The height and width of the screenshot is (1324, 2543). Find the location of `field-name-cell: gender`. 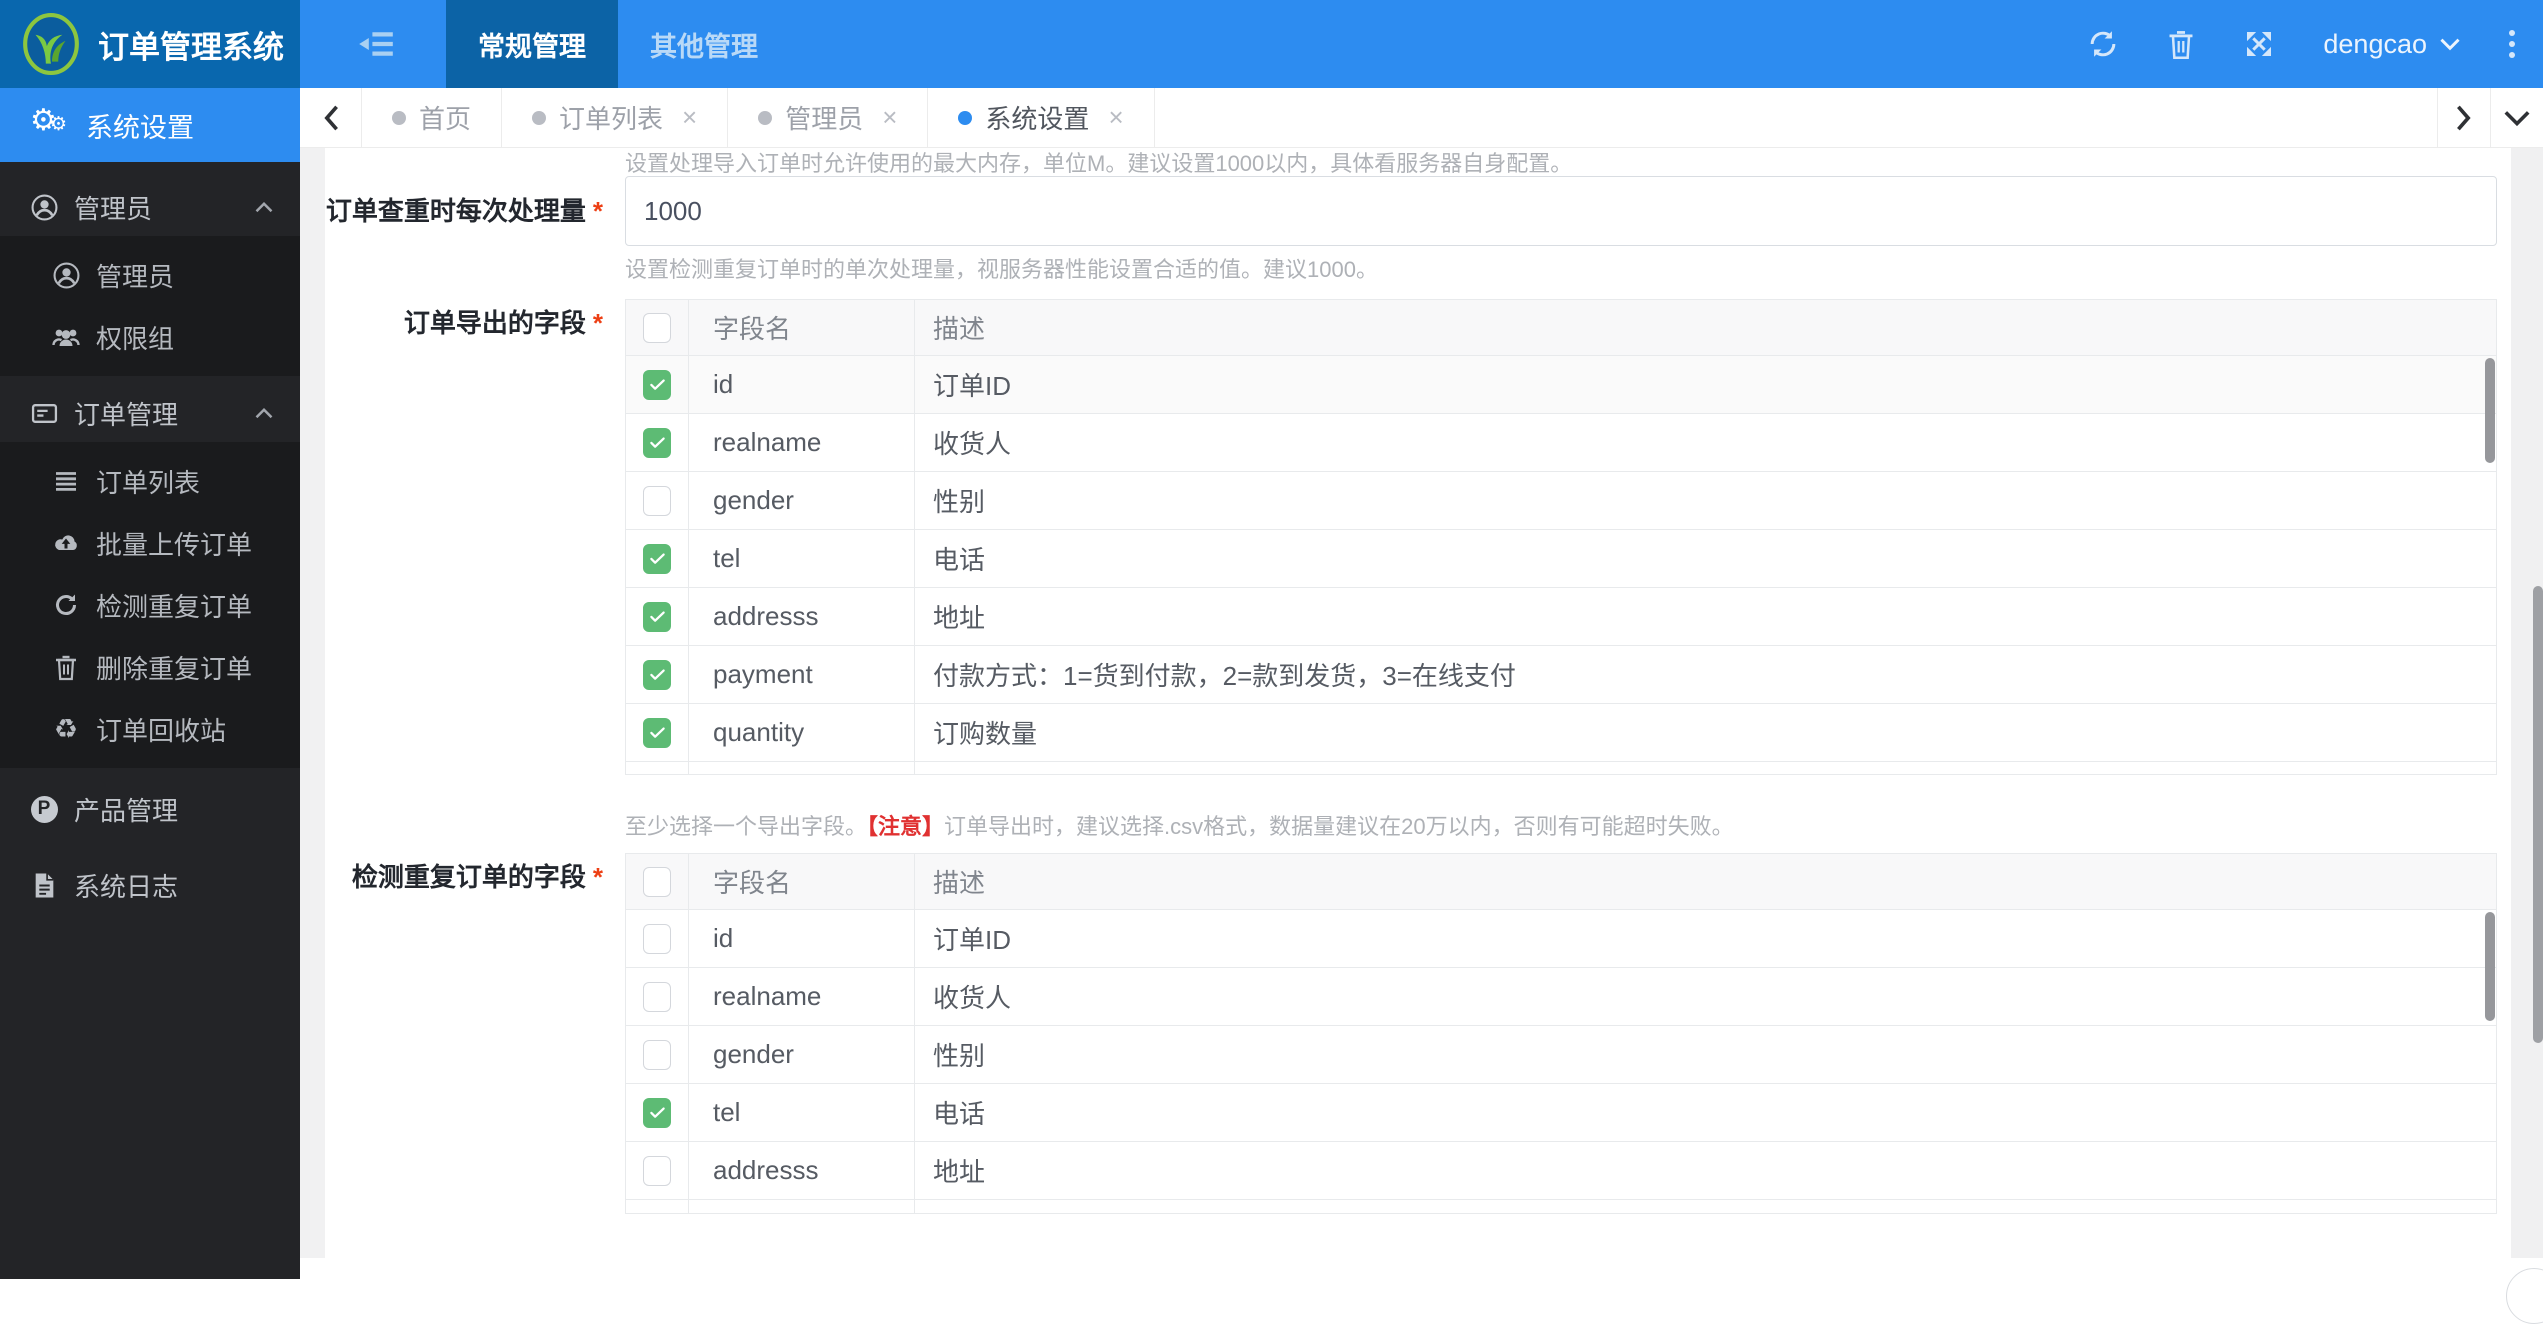

field-name-cell: gender is located at coordinates (802, 1054).